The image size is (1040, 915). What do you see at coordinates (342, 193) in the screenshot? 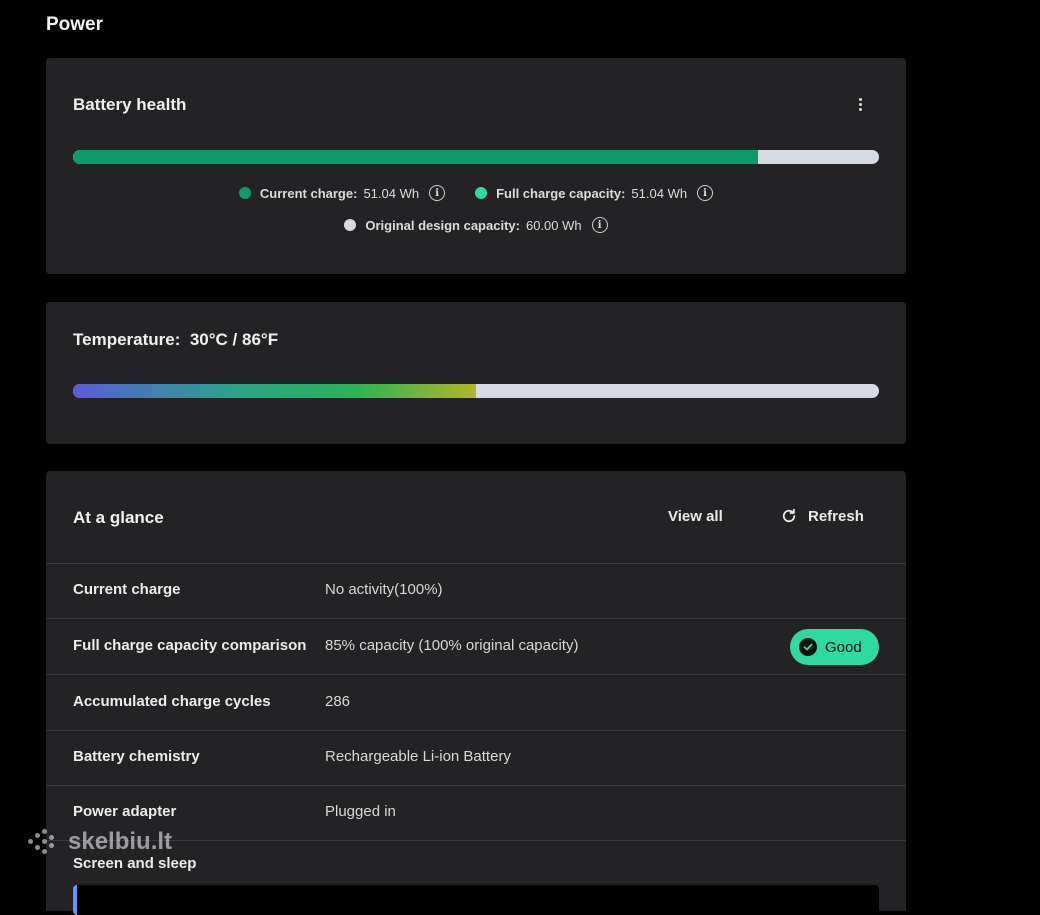
I see `legend-current-charge: Current charge: 51.04 Wh i` at bounding box center [342, 193].